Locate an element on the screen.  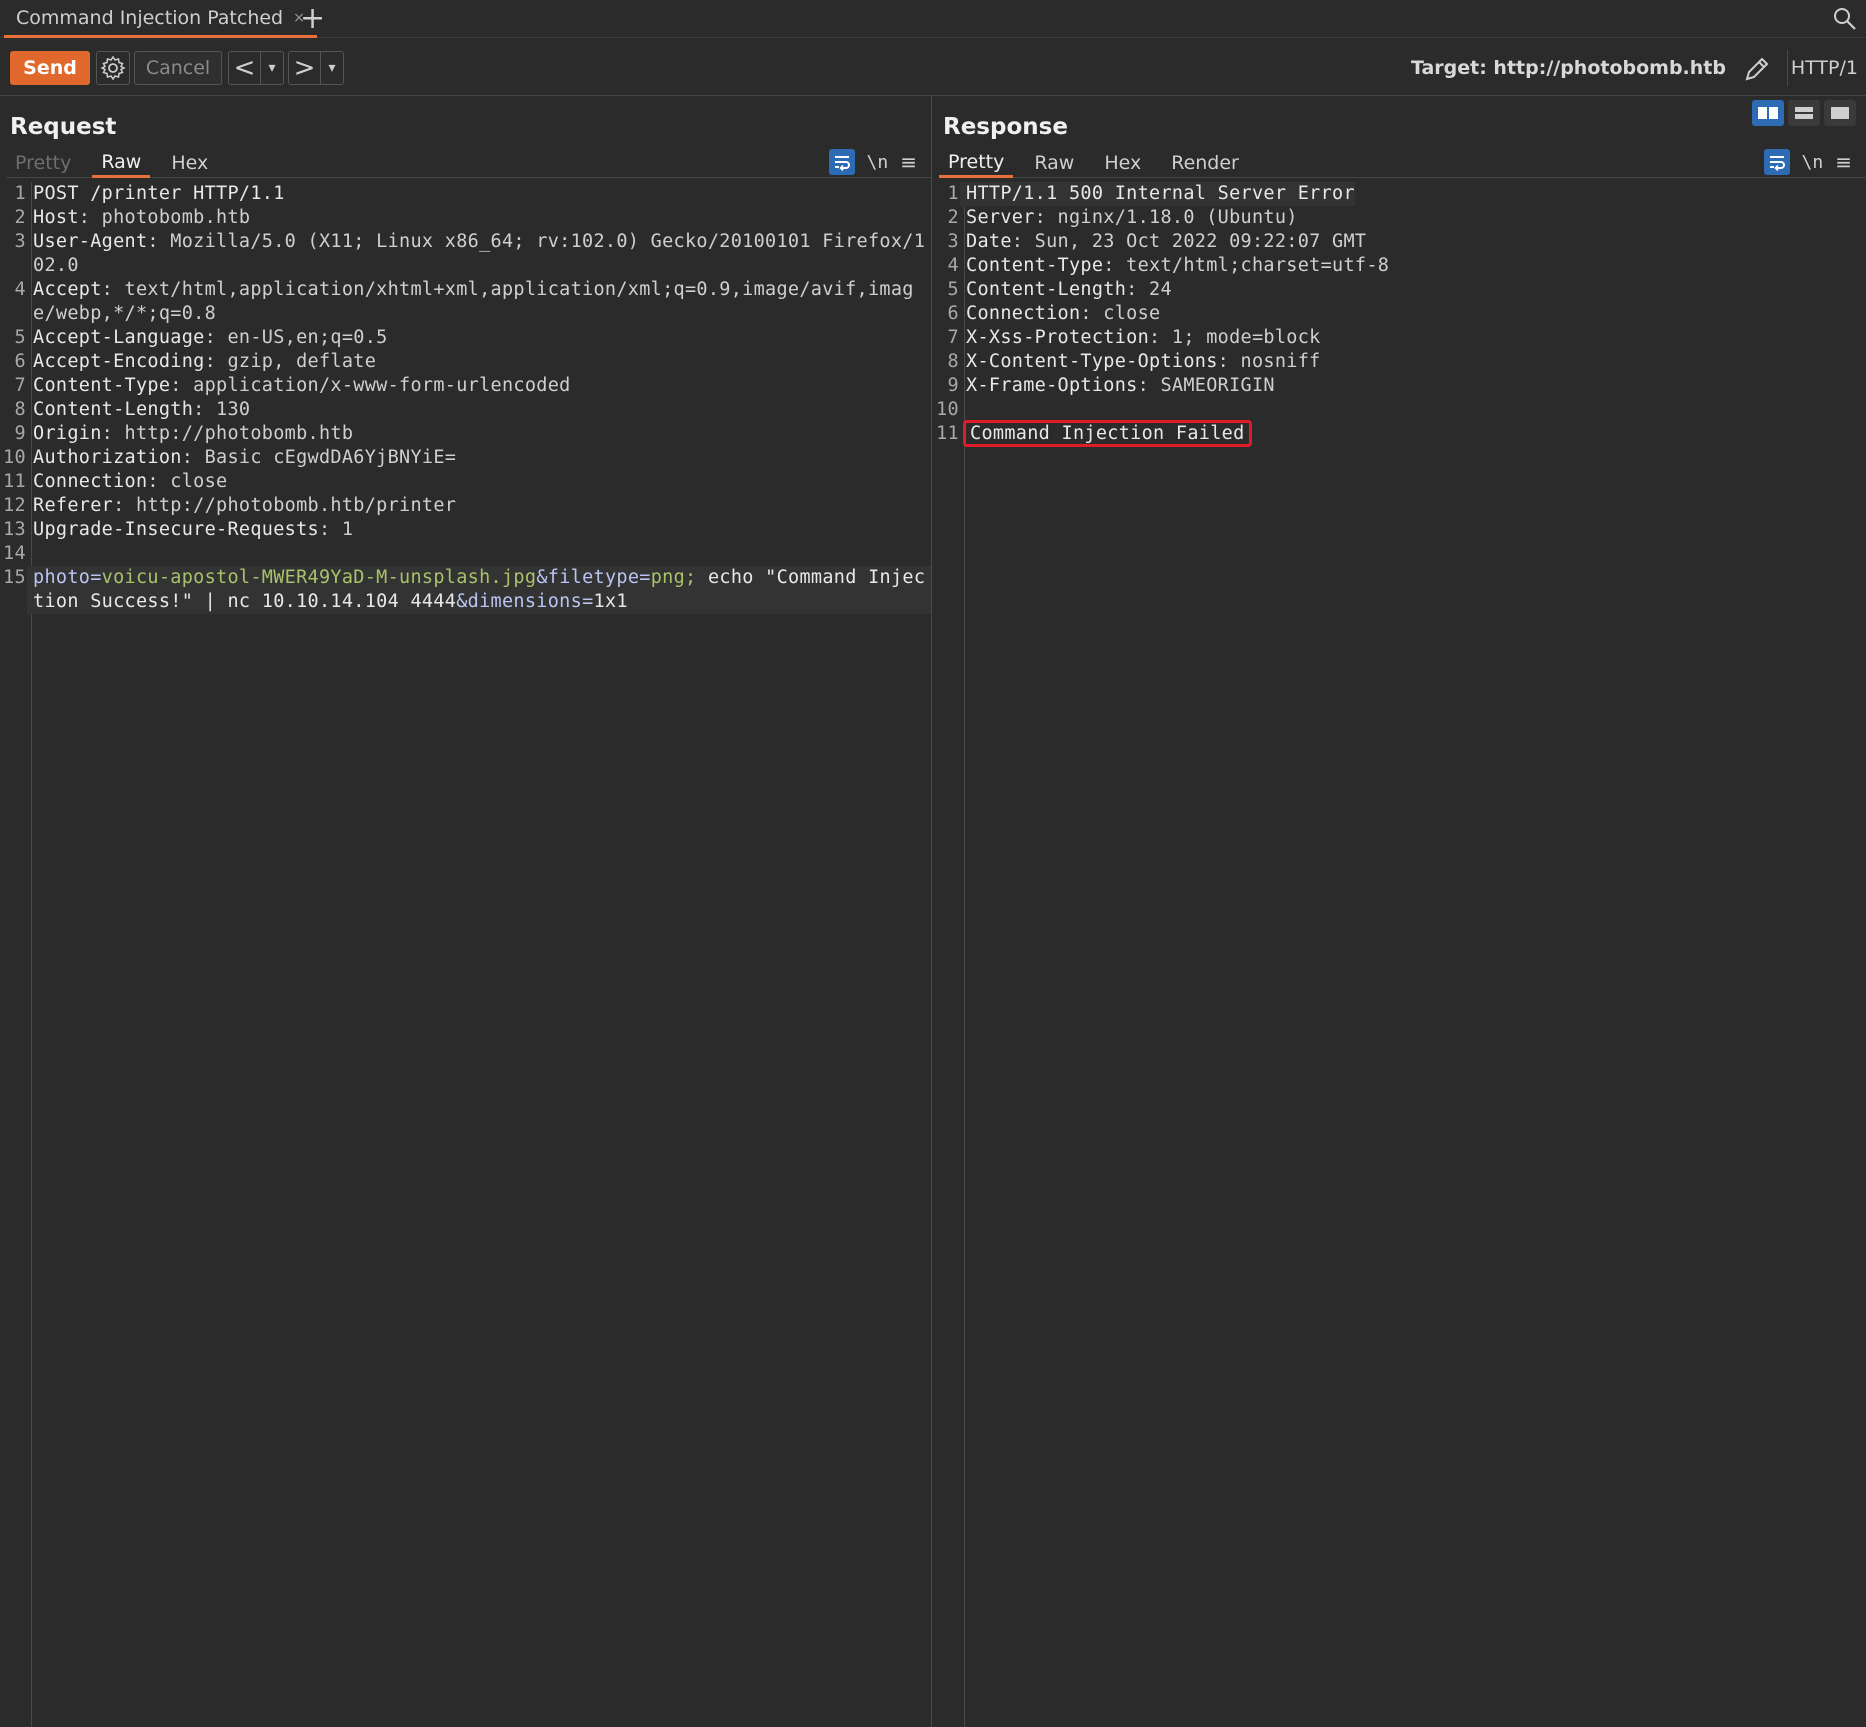
pencil-icon is located at coordinates (1757, 69).